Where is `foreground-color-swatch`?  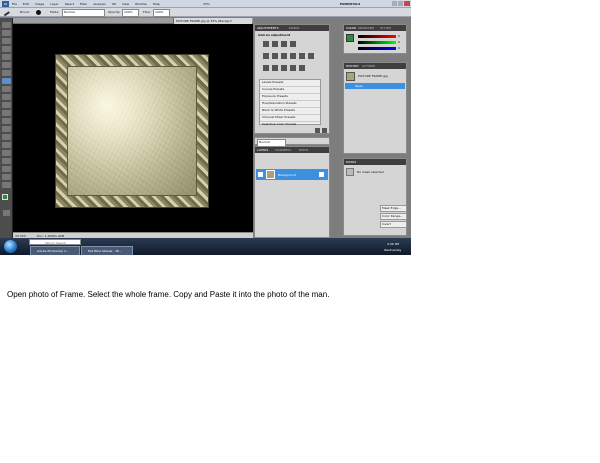 foreground-color-swatch is located at coordinates (5, 197).